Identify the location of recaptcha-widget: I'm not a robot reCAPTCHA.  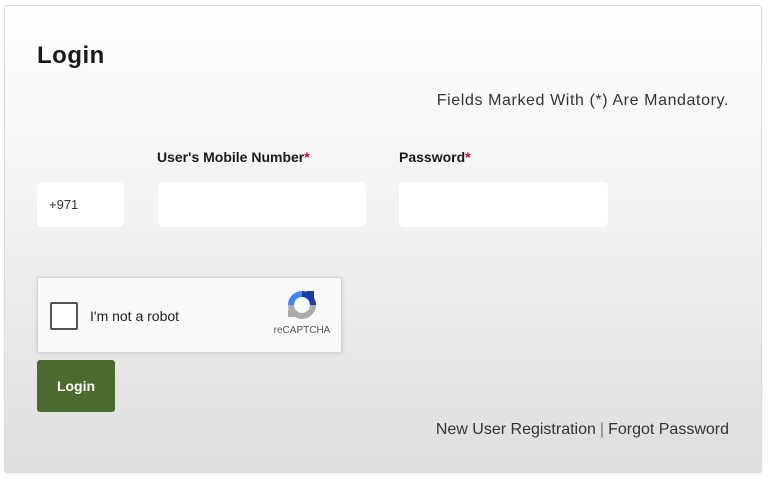
(189, 315).